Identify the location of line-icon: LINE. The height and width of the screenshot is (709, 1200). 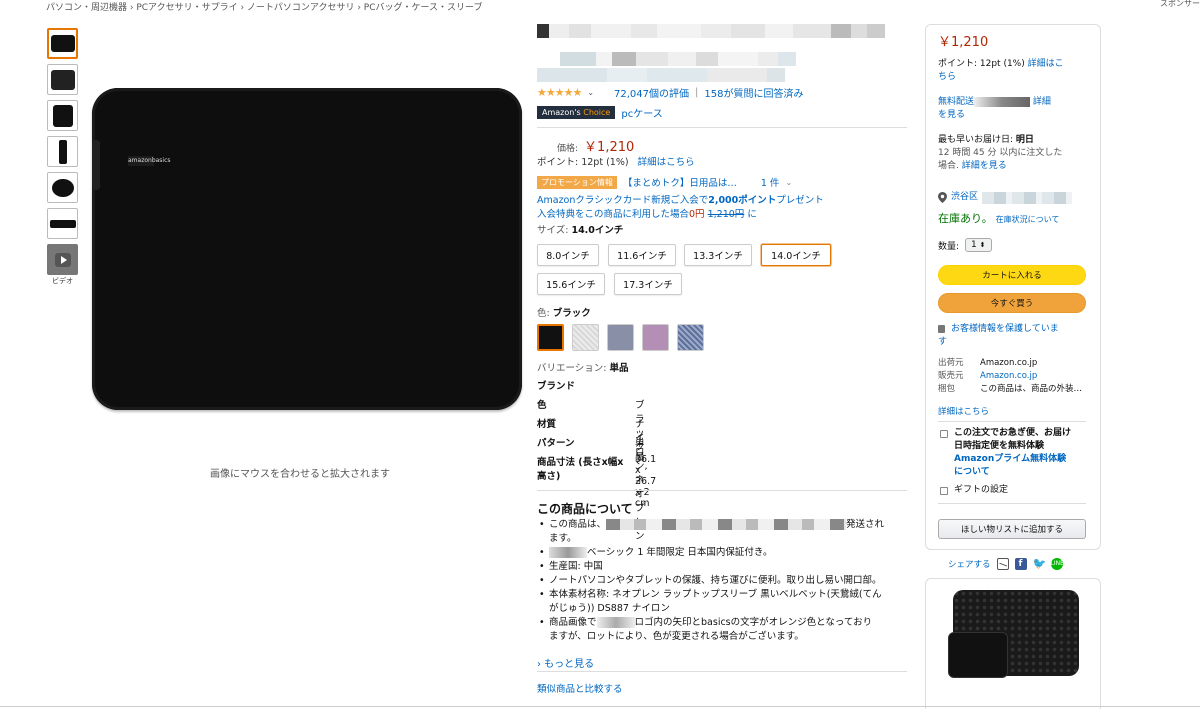
(1057, 564).